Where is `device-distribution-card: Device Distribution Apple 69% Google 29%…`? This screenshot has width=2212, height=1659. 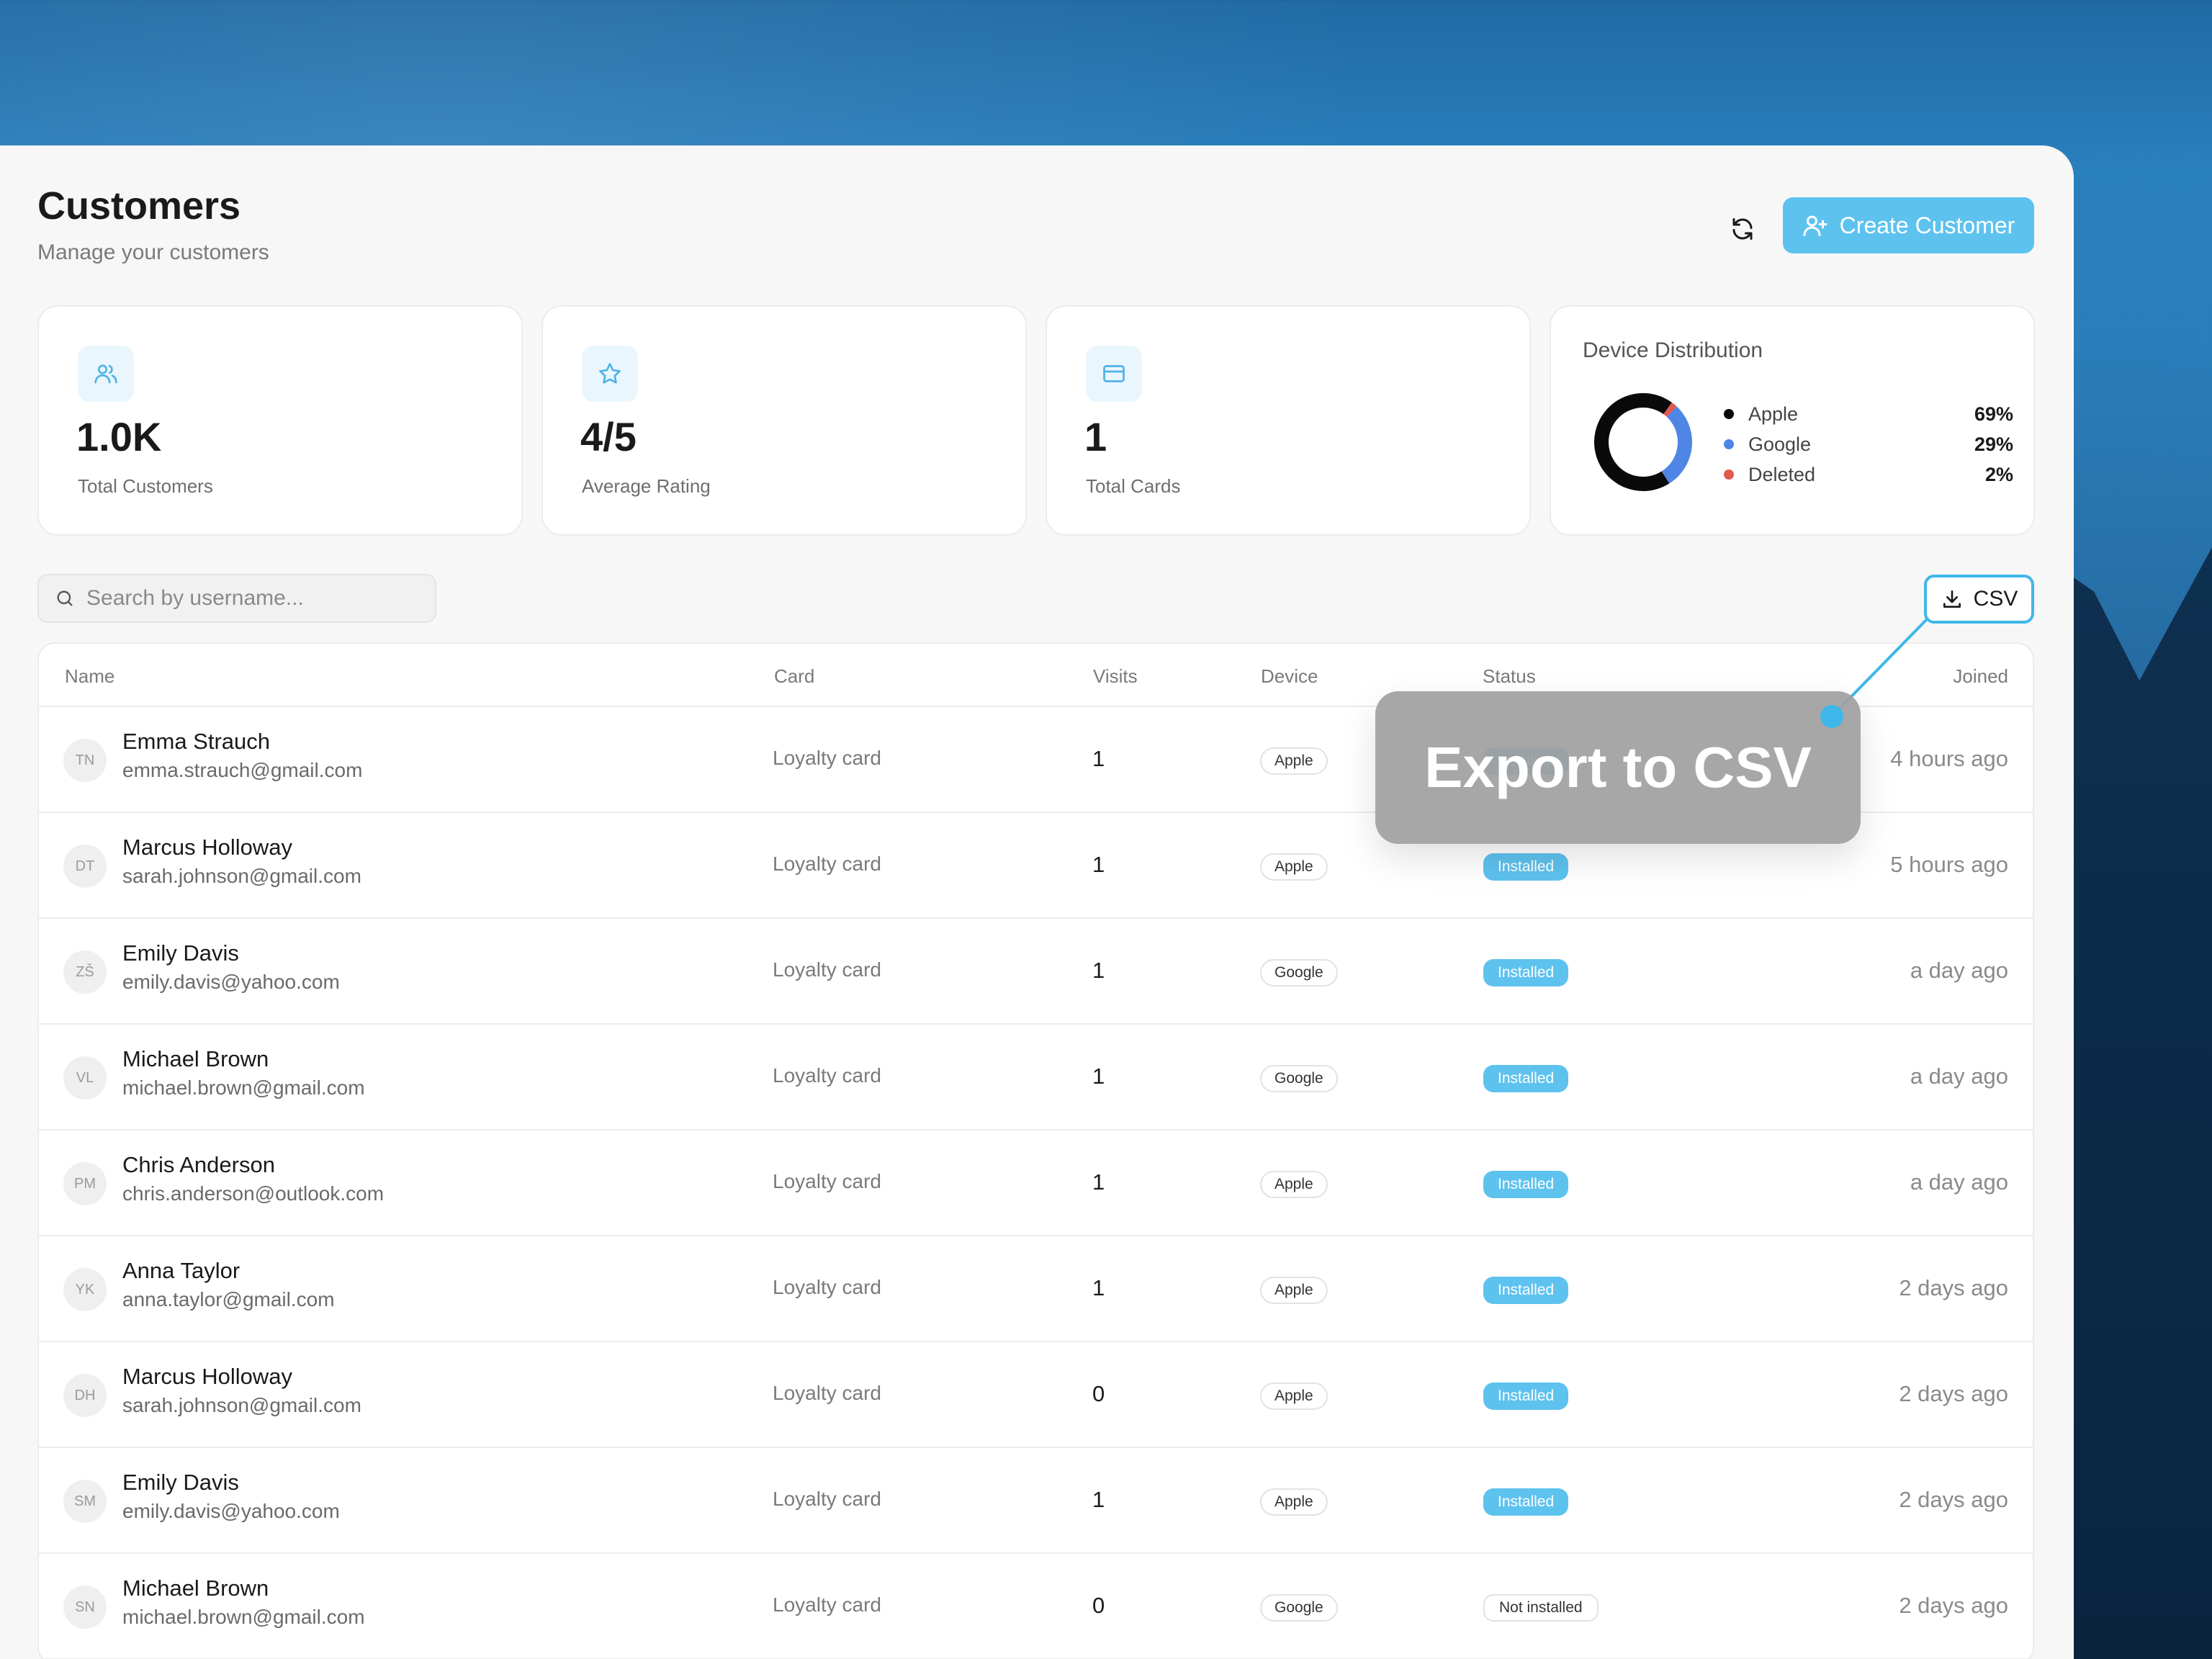 device-distribution-card: Device Distribution Apple 69% Google 29%… is located at coordinates (1793, 421).